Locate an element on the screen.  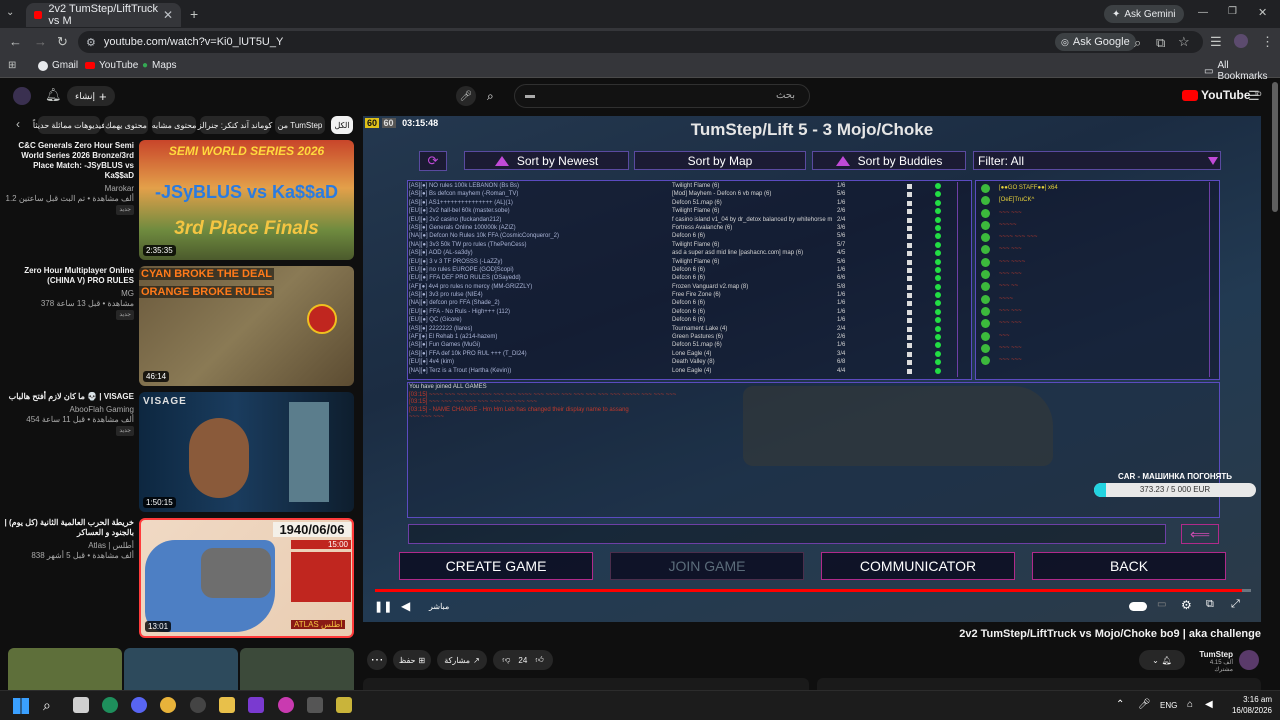
tab-close-icon: ✕ is located at coordinates (168, 15).